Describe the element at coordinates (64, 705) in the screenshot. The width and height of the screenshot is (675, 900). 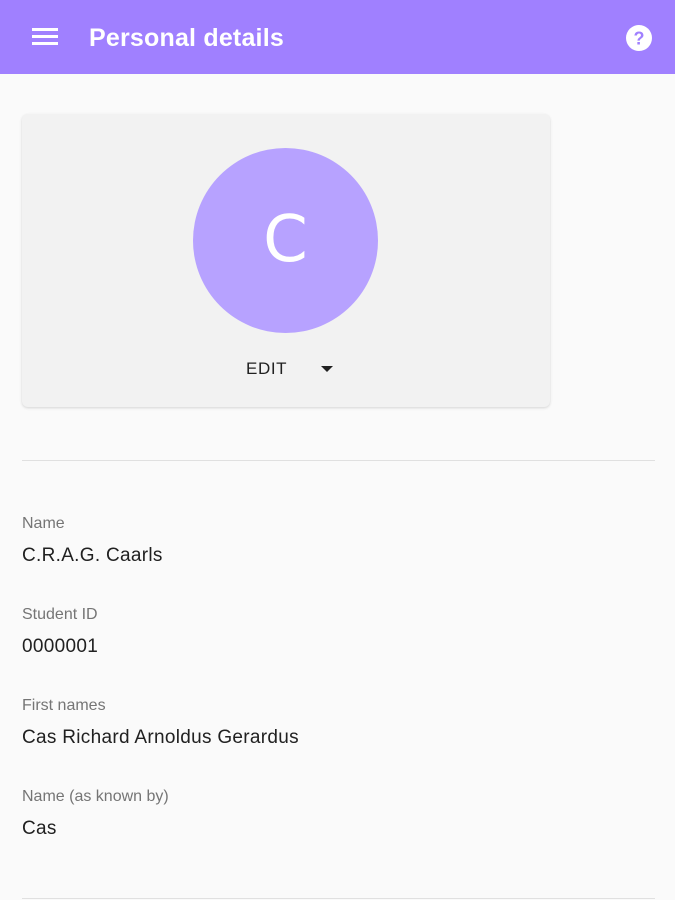
I see `field-label-first-names: First names` at that location.